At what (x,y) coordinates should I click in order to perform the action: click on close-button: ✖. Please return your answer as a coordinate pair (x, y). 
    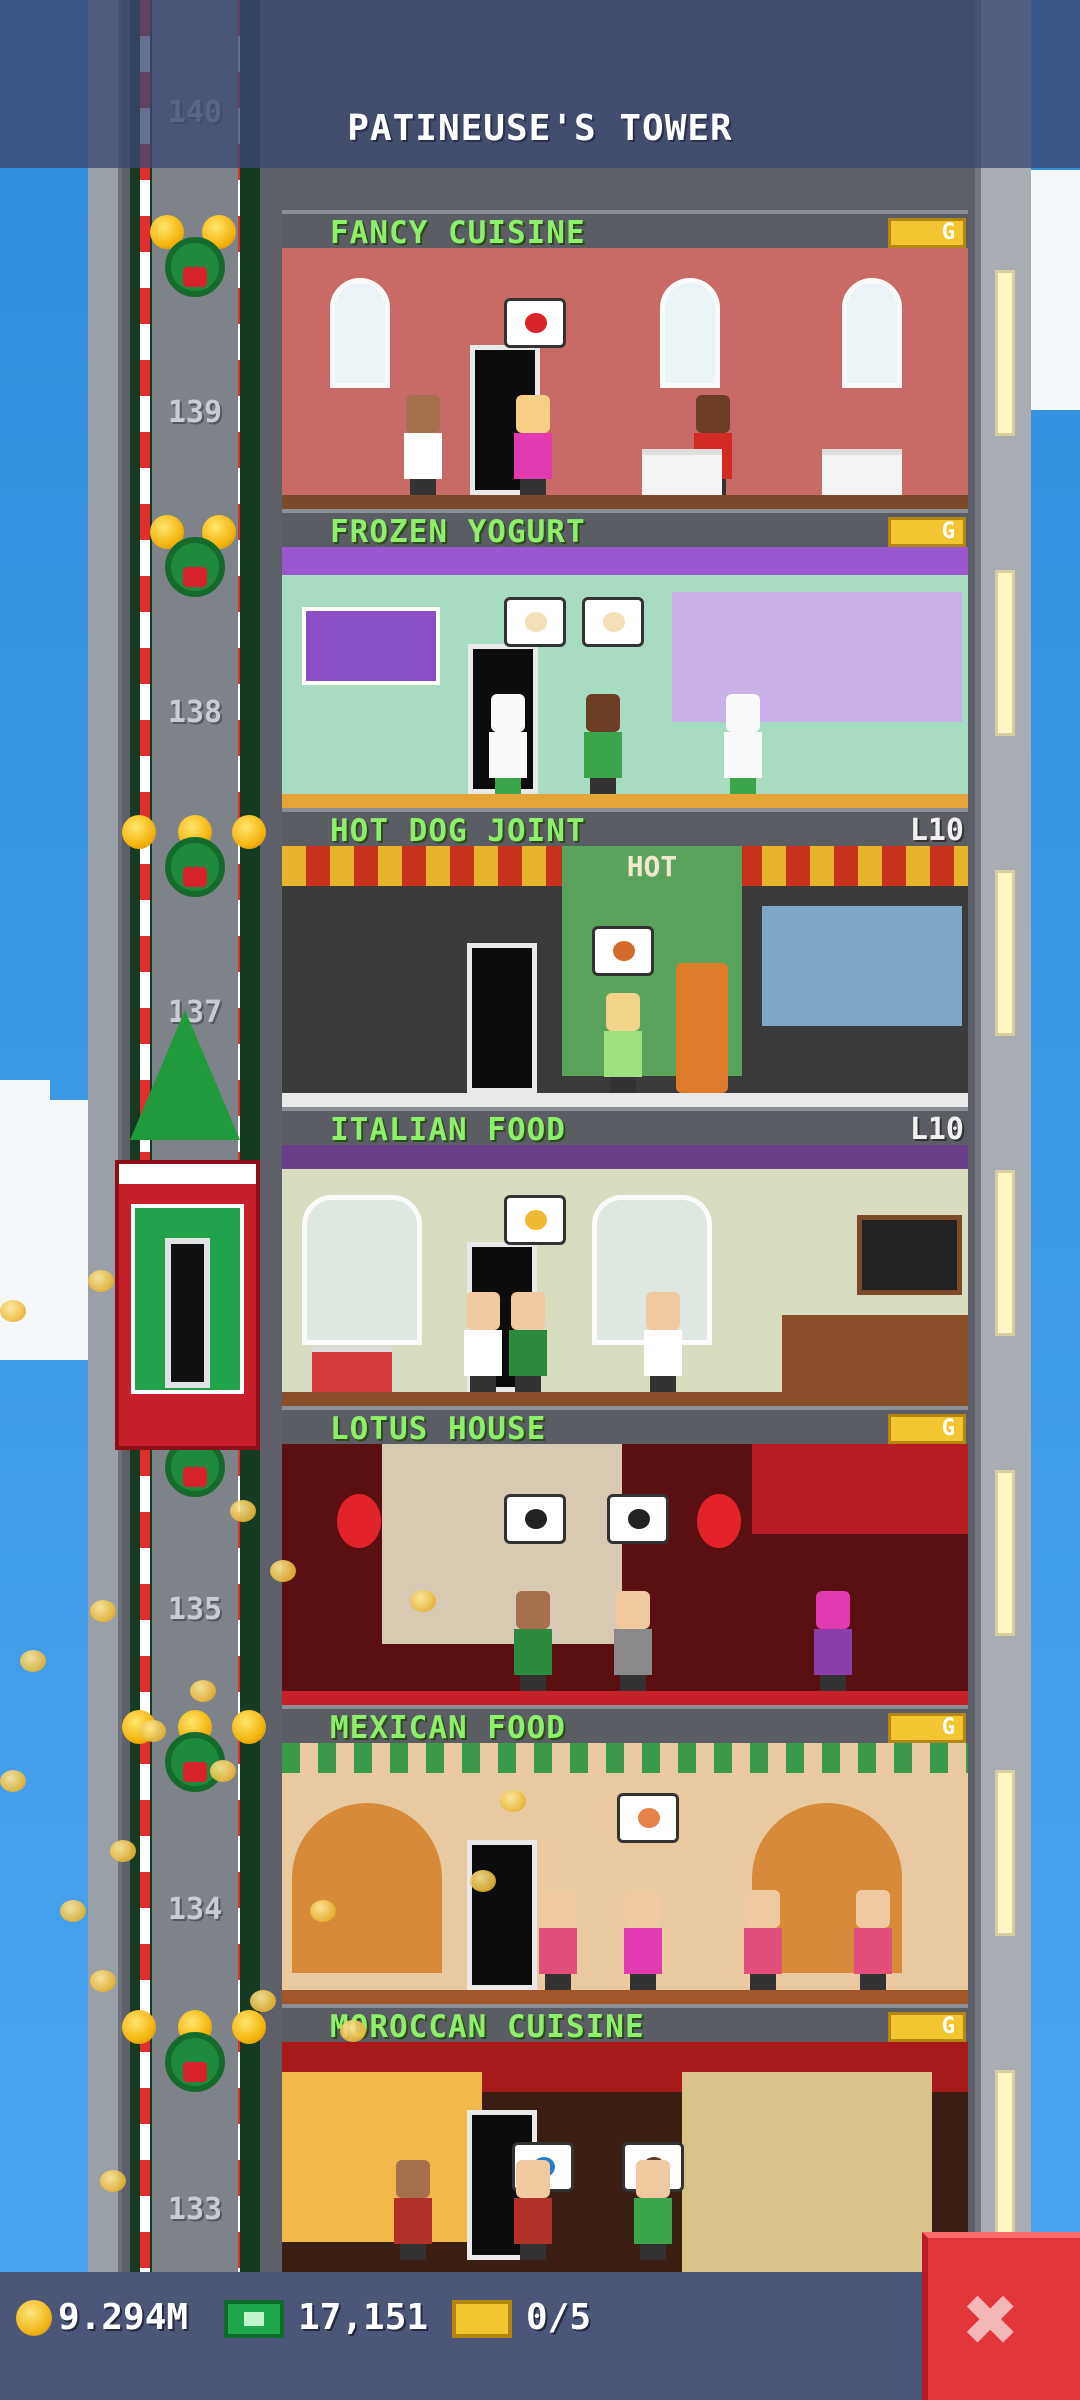
    Looking at the image, I should click on (1001, 2316).